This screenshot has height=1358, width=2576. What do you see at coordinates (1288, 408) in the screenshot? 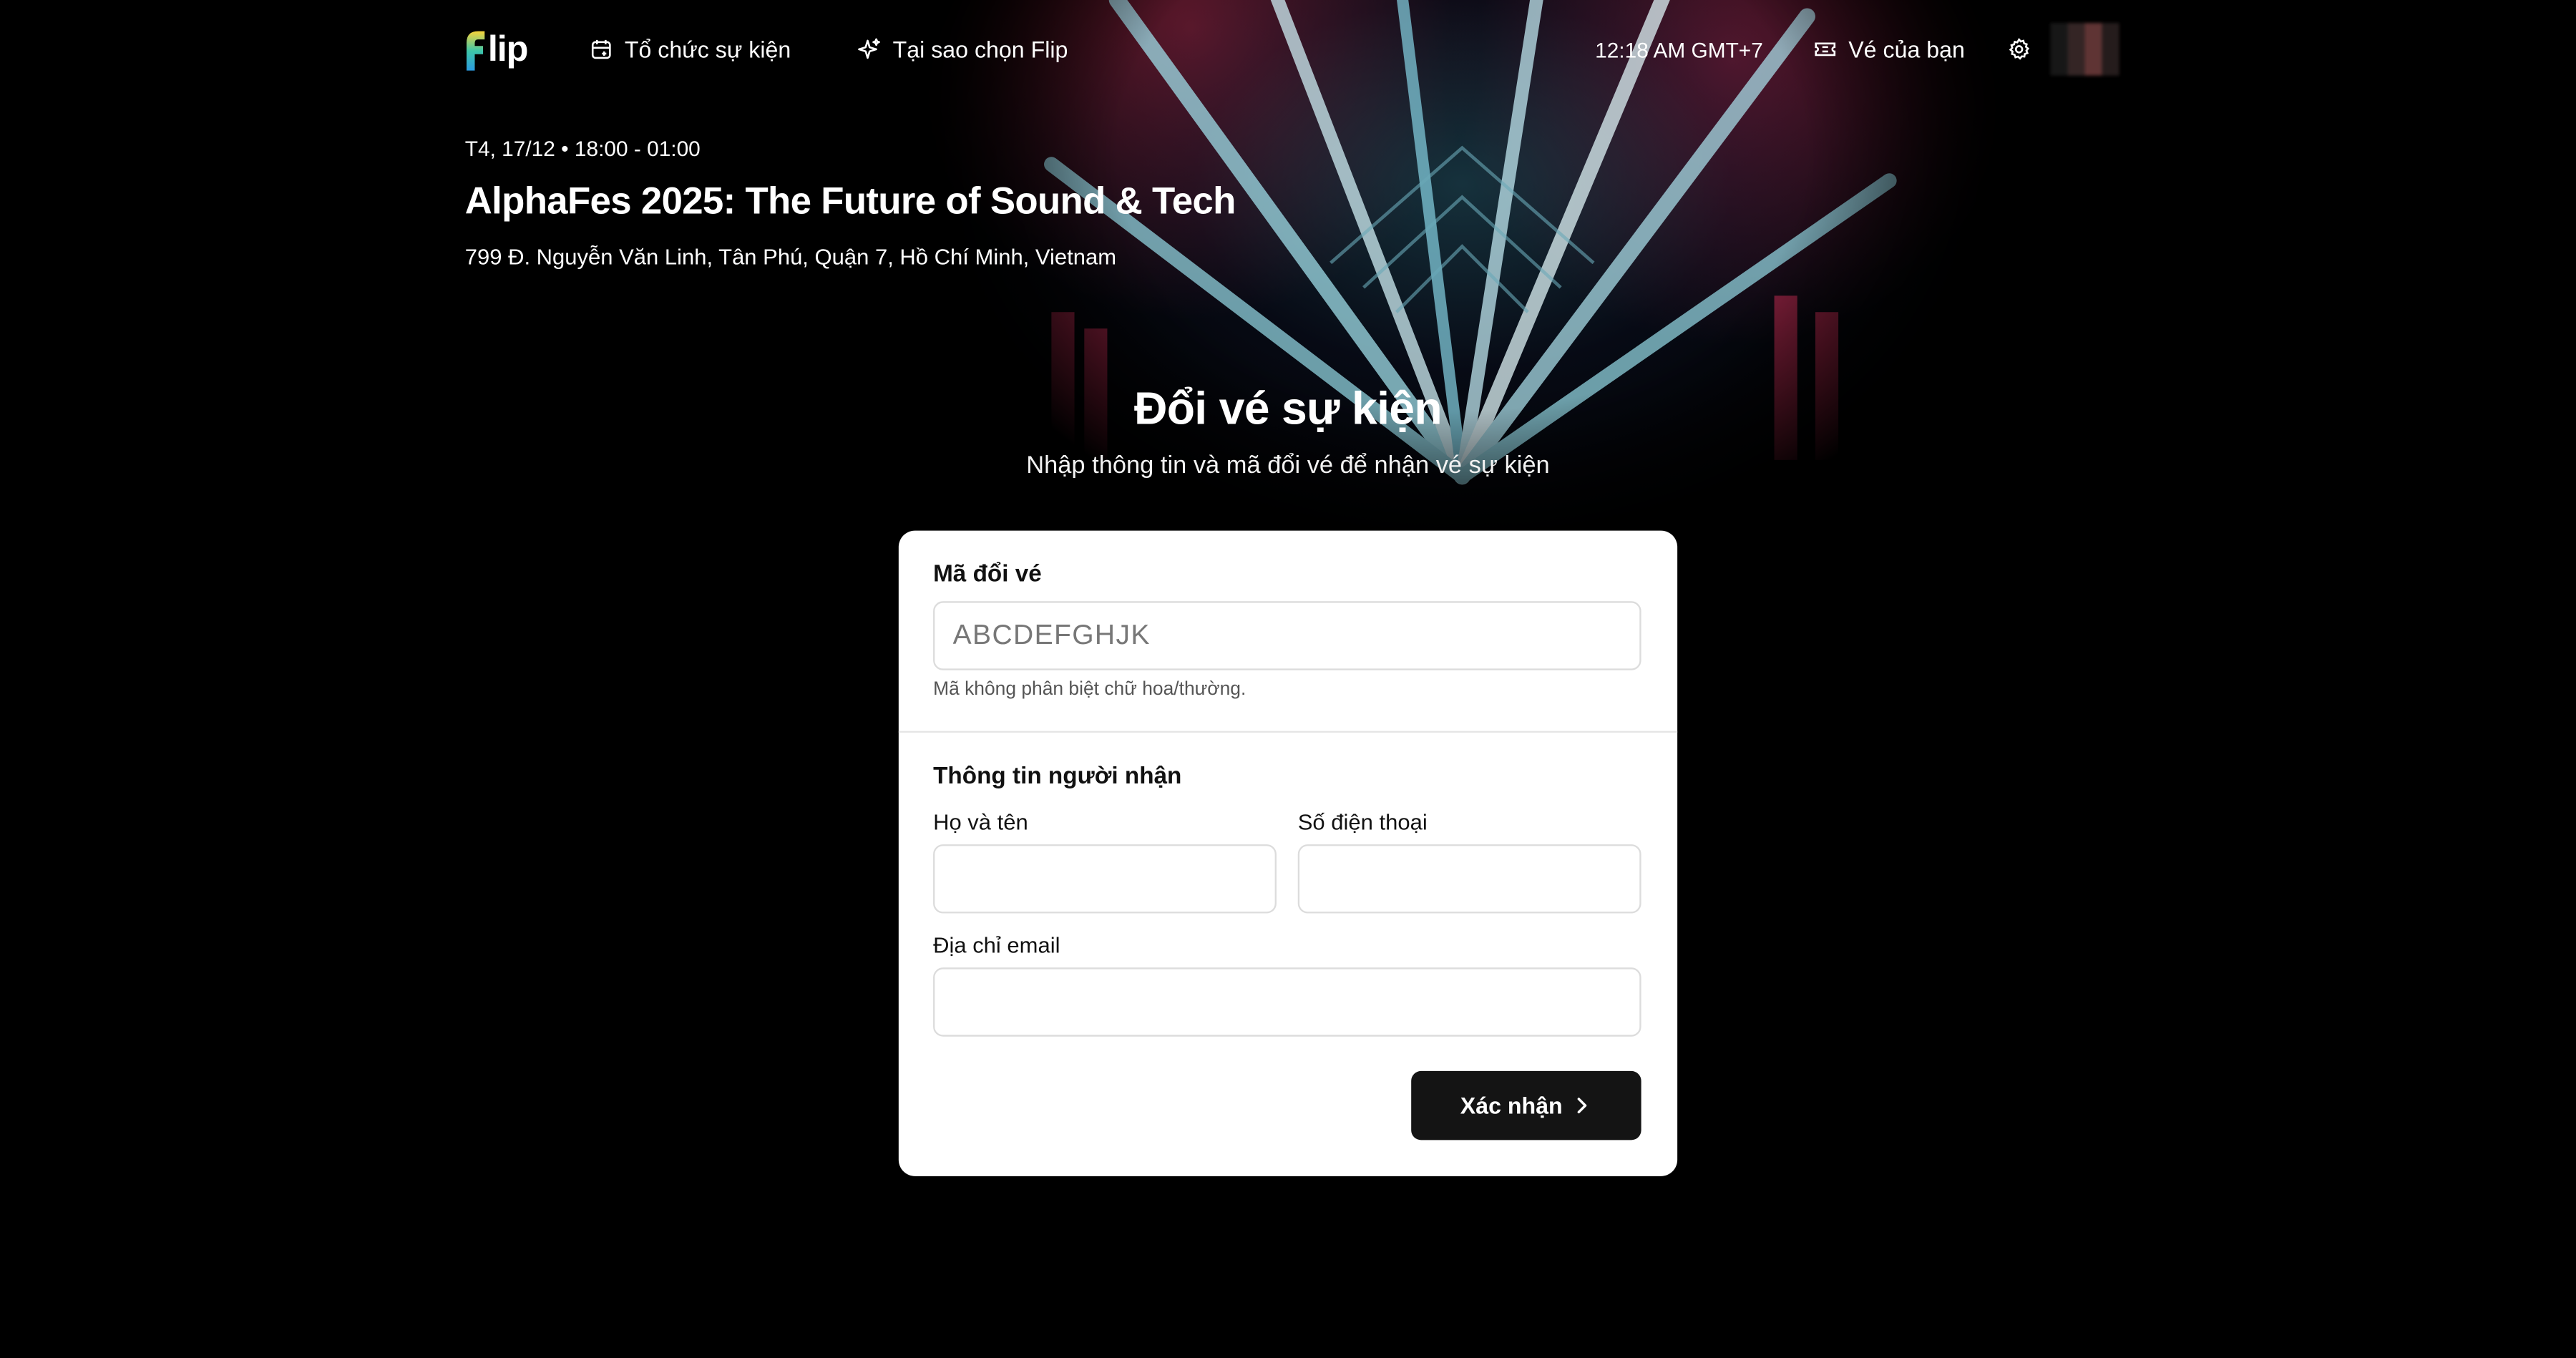
I see `page-title: Đổi vé sự kiện` at bounding box center [1288, 408].